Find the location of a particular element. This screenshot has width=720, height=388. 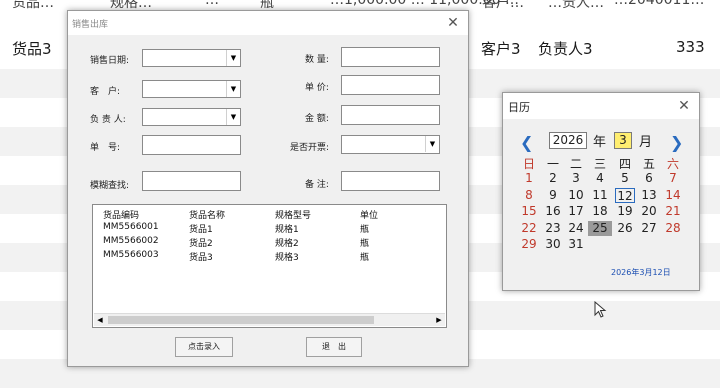

calendar-day: 8 is located at coordinates (529, 195).